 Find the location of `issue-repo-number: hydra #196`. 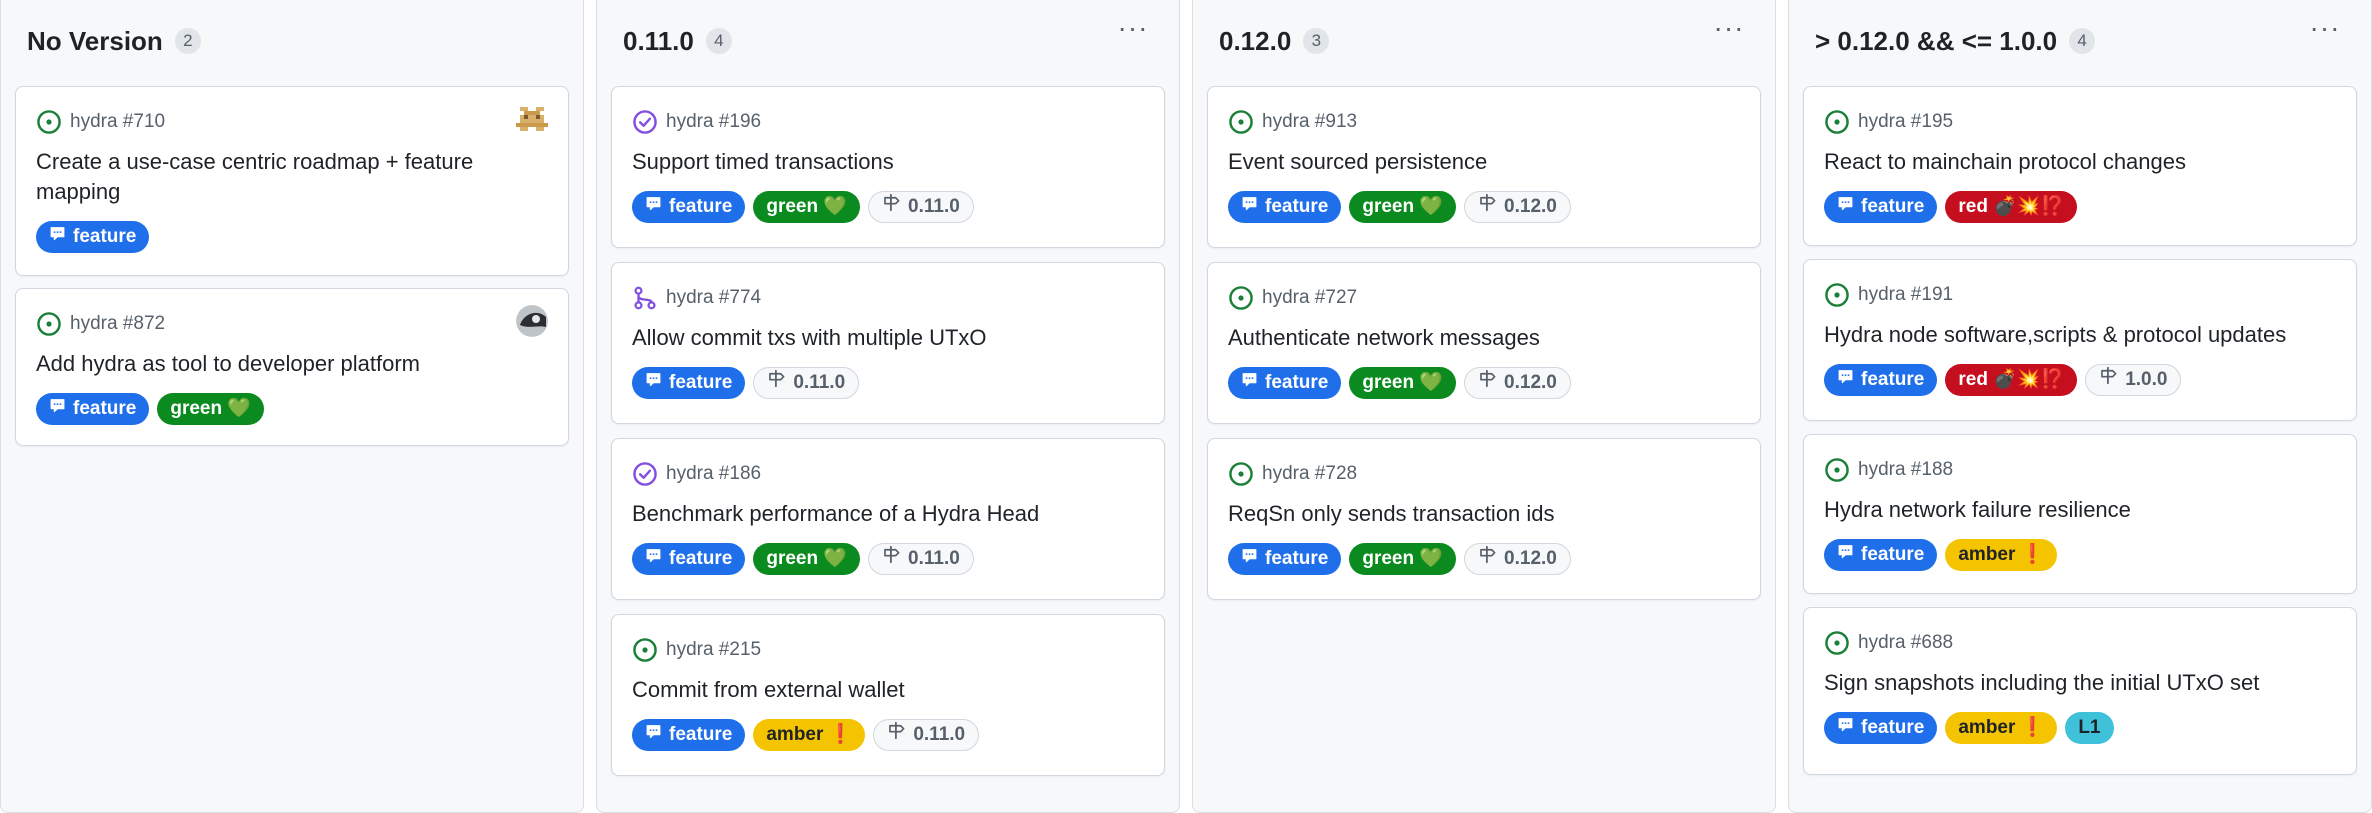

issue-repo-number: hydra #196 is located at coordinates (713, 122).